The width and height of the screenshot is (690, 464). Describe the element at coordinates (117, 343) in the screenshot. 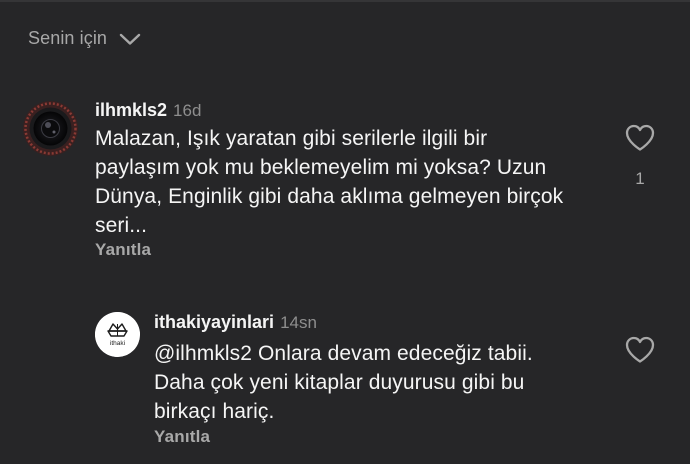

I see `ithaki-logo-text: ithaki` at that location.